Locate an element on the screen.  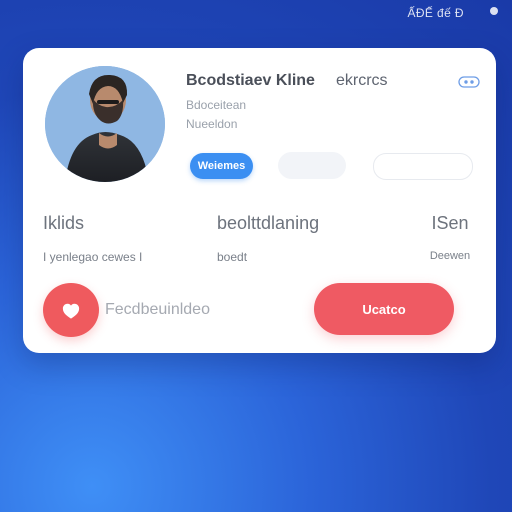
secondary-pill-button is located at coordinates (312, 165).